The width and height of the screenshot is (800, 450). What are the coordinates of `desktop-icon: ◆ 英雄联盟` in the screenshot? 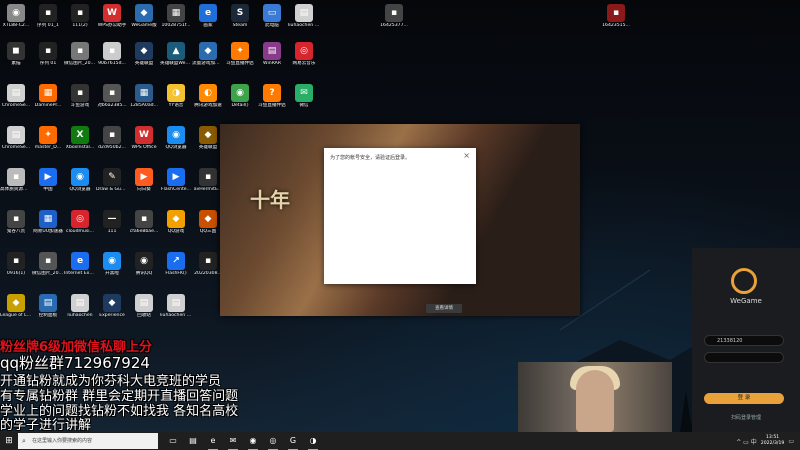 It's located at (144, 53).